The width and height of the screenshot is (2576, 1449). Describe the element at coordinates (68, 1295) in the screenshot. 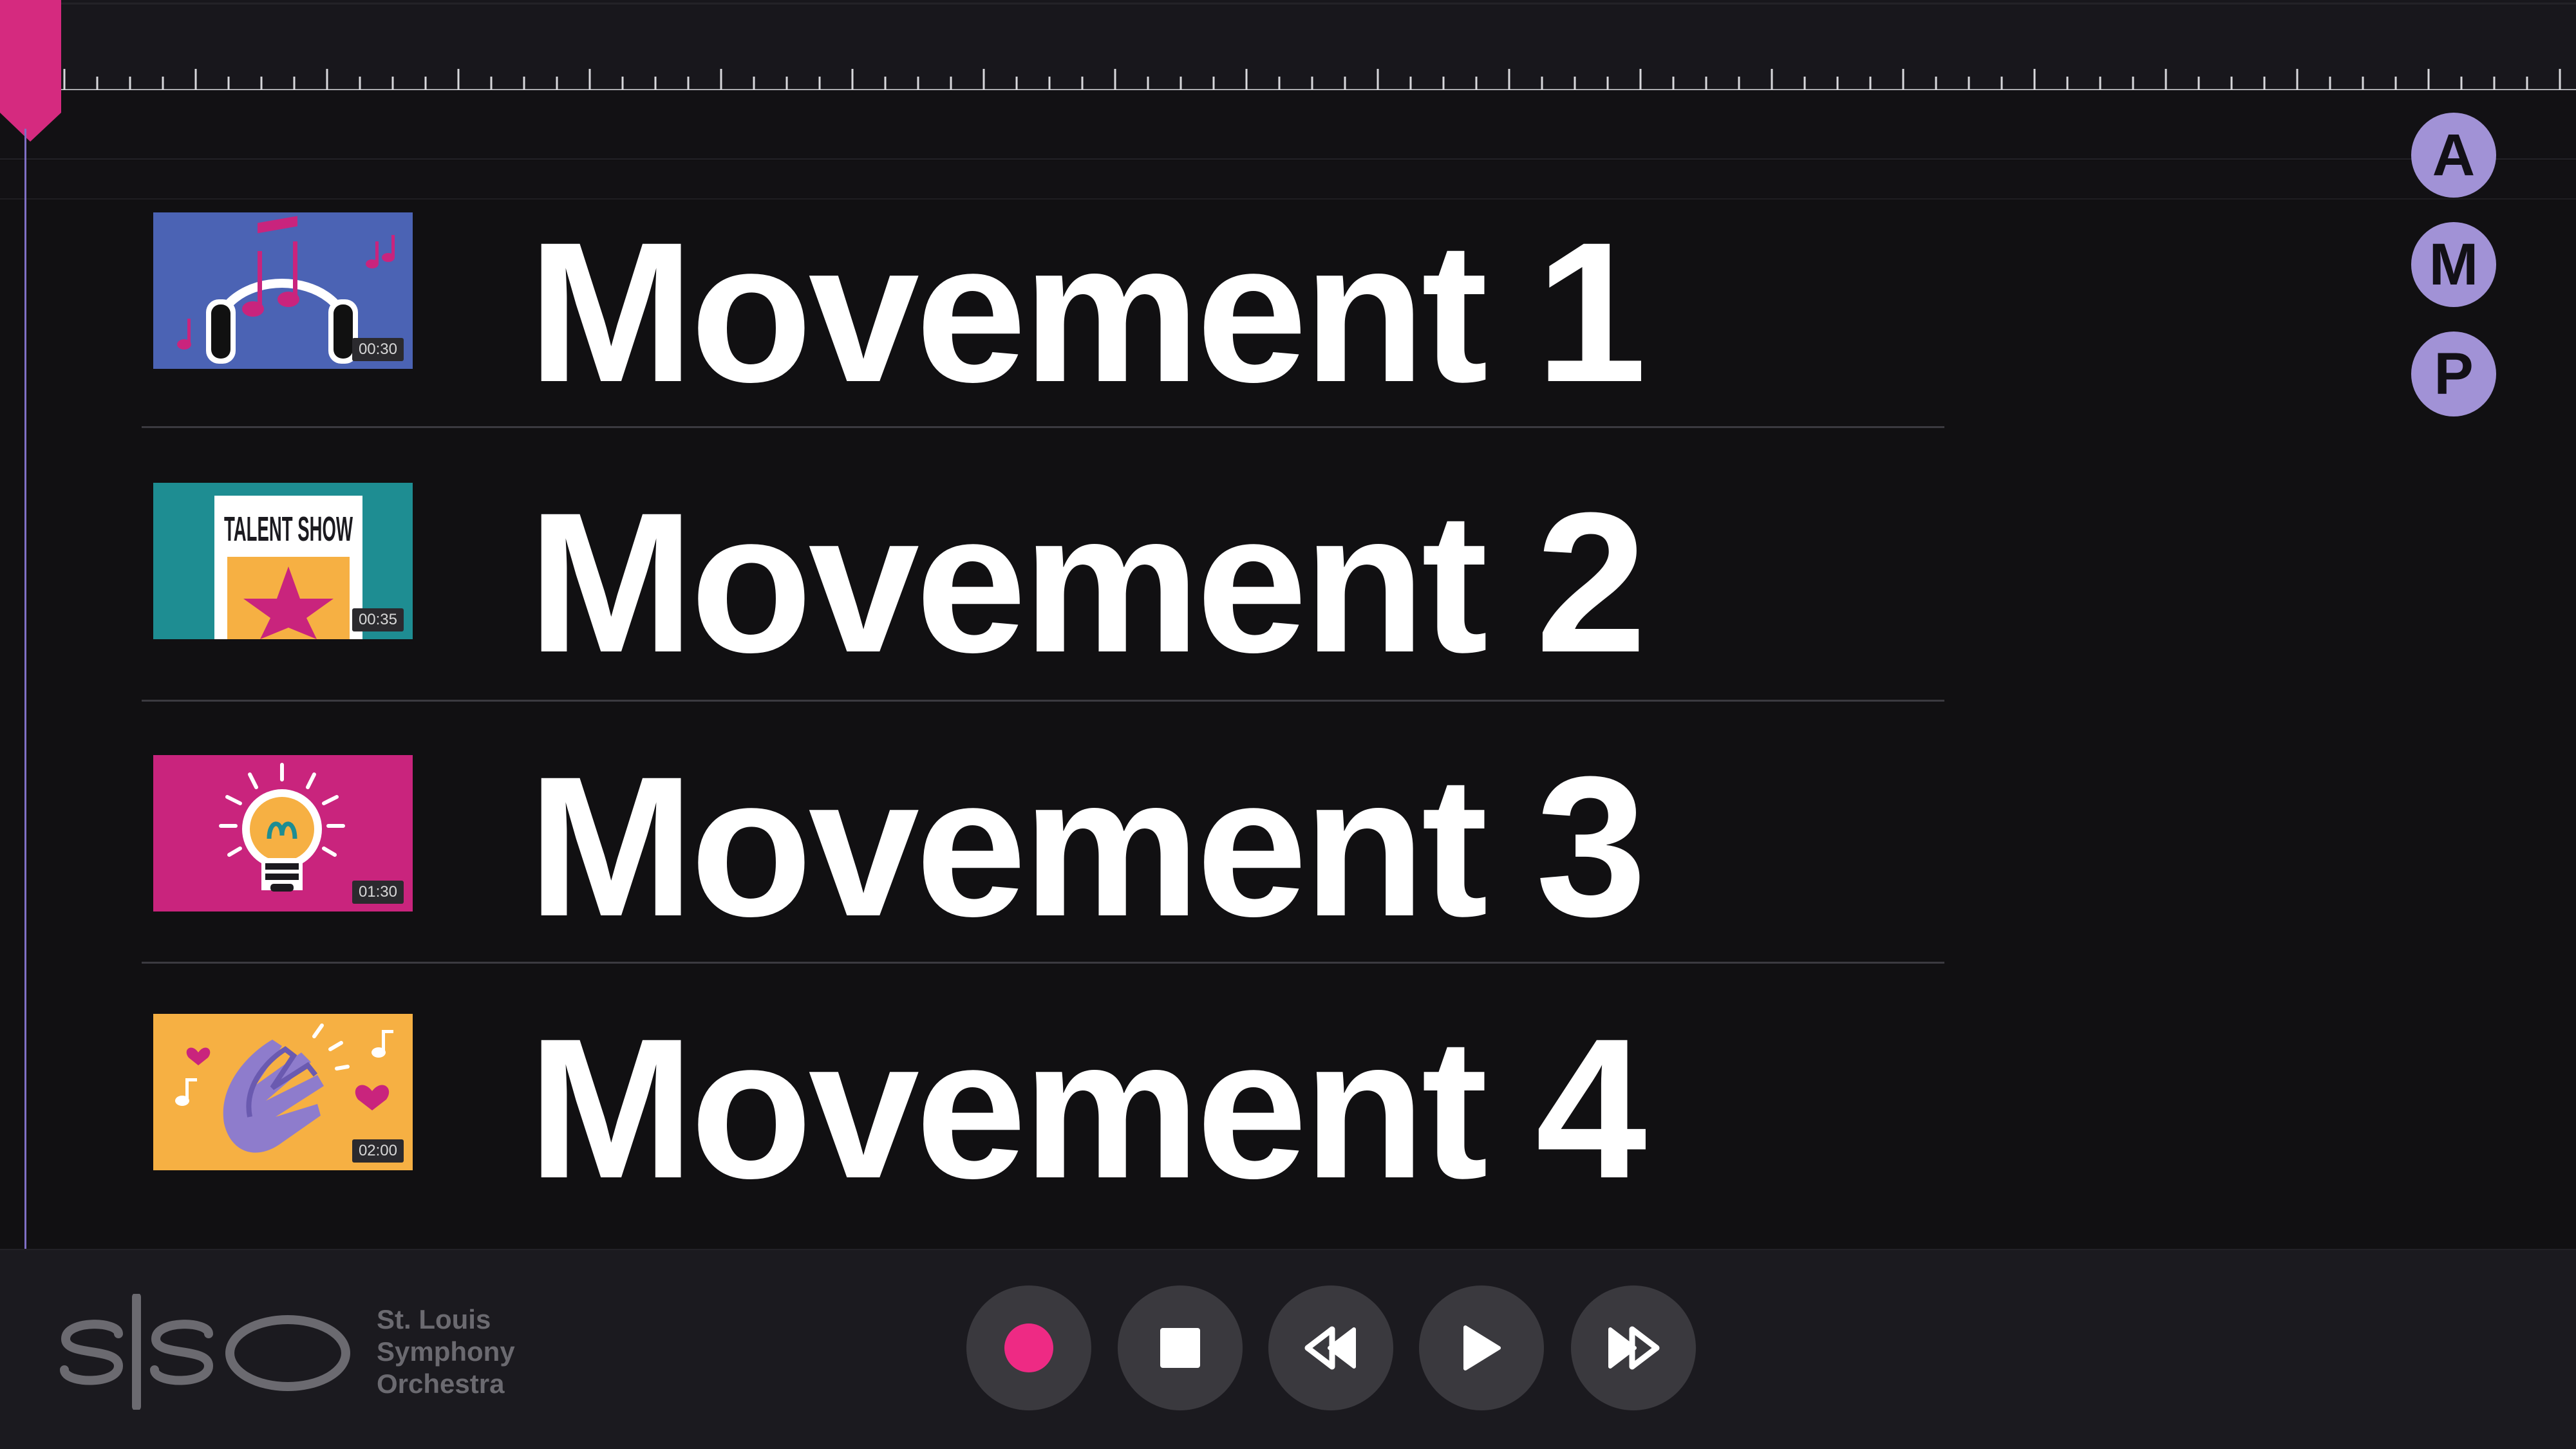

I see `svg-text: slso` at that location.